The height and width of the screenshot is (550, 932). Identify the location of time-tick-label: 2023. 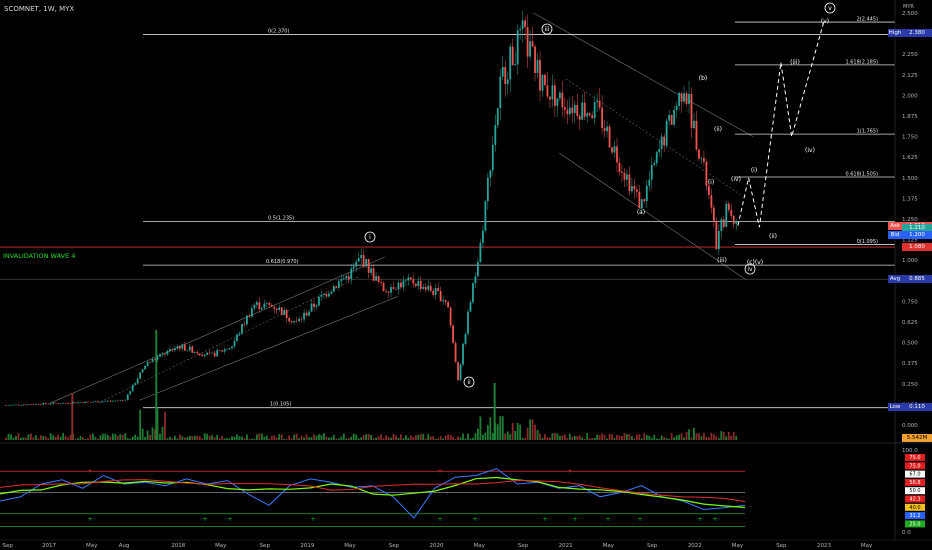
(824, 546).